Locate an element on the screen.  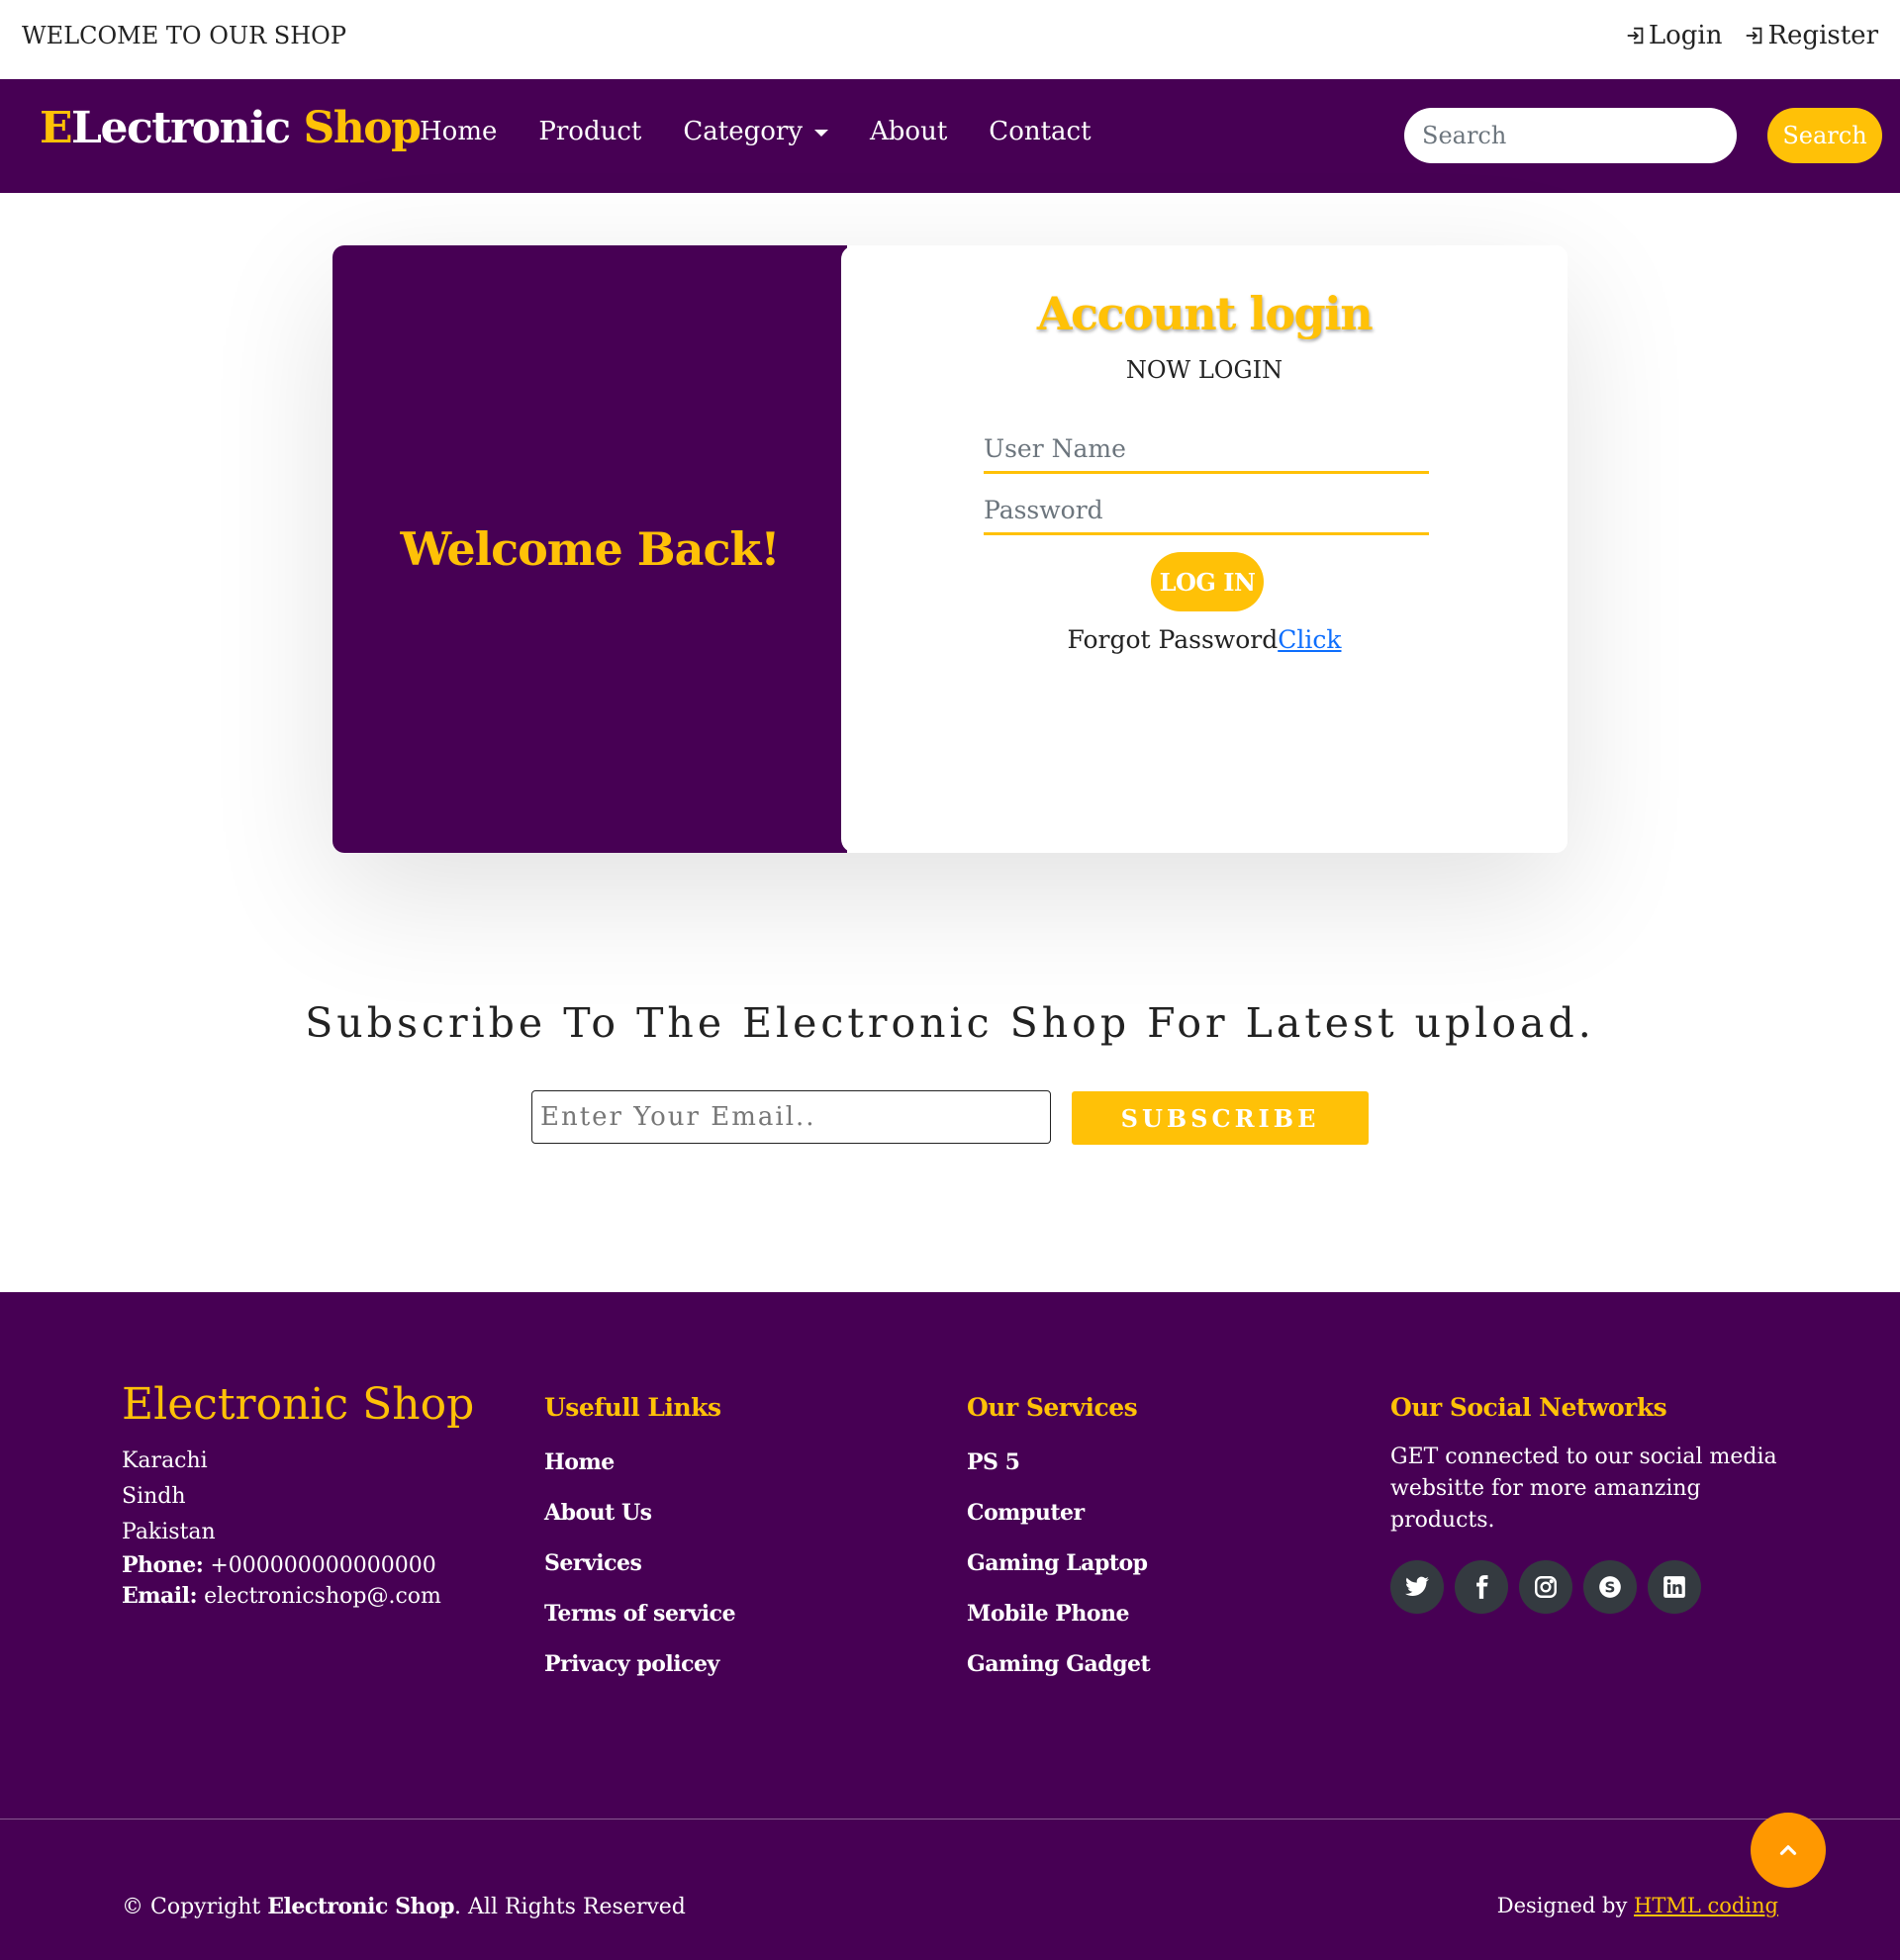
skype-link: S is located at coordinates (1610, 1587).